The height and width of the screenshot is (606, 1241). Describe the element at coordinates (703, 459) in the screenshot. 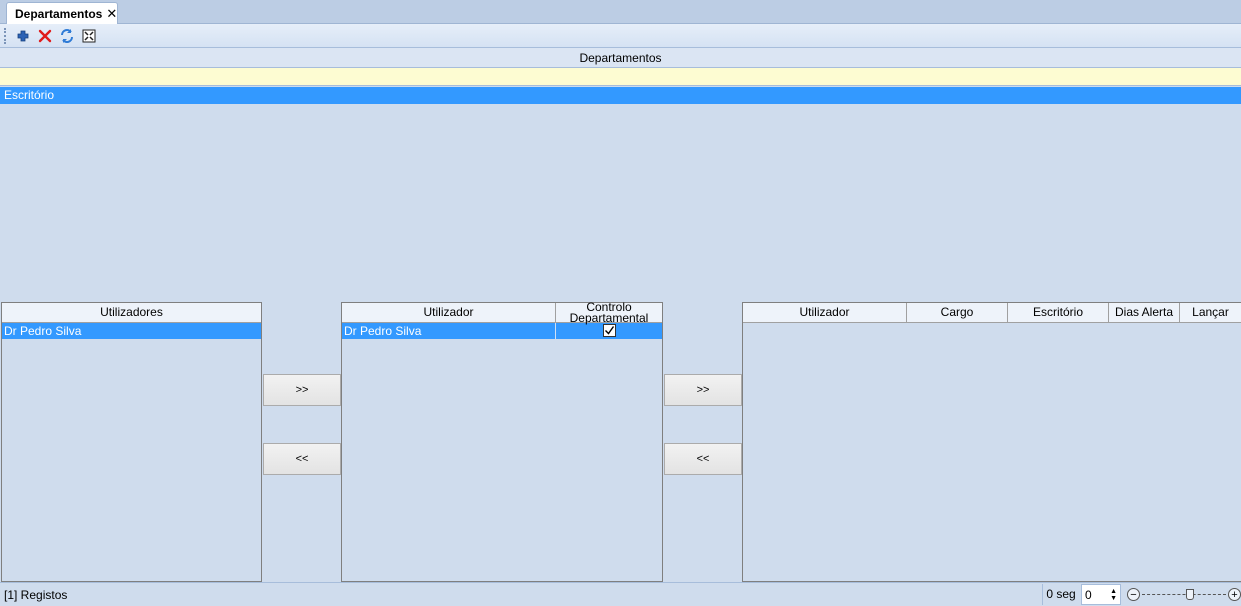

I see `remove-detail-button: <<` at that location.